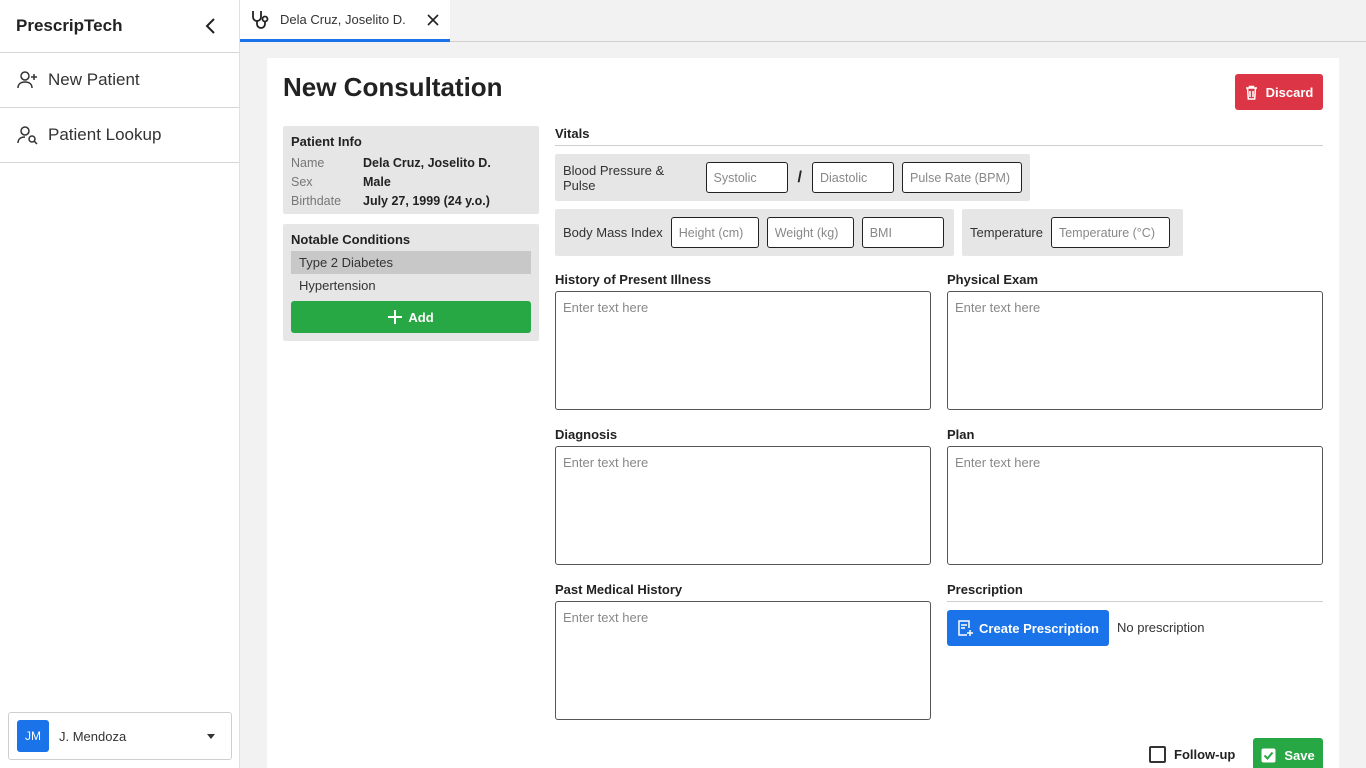  Describe the element at coordinates (853, 177) in the screenshot. I see `diastolic-input` at that location.